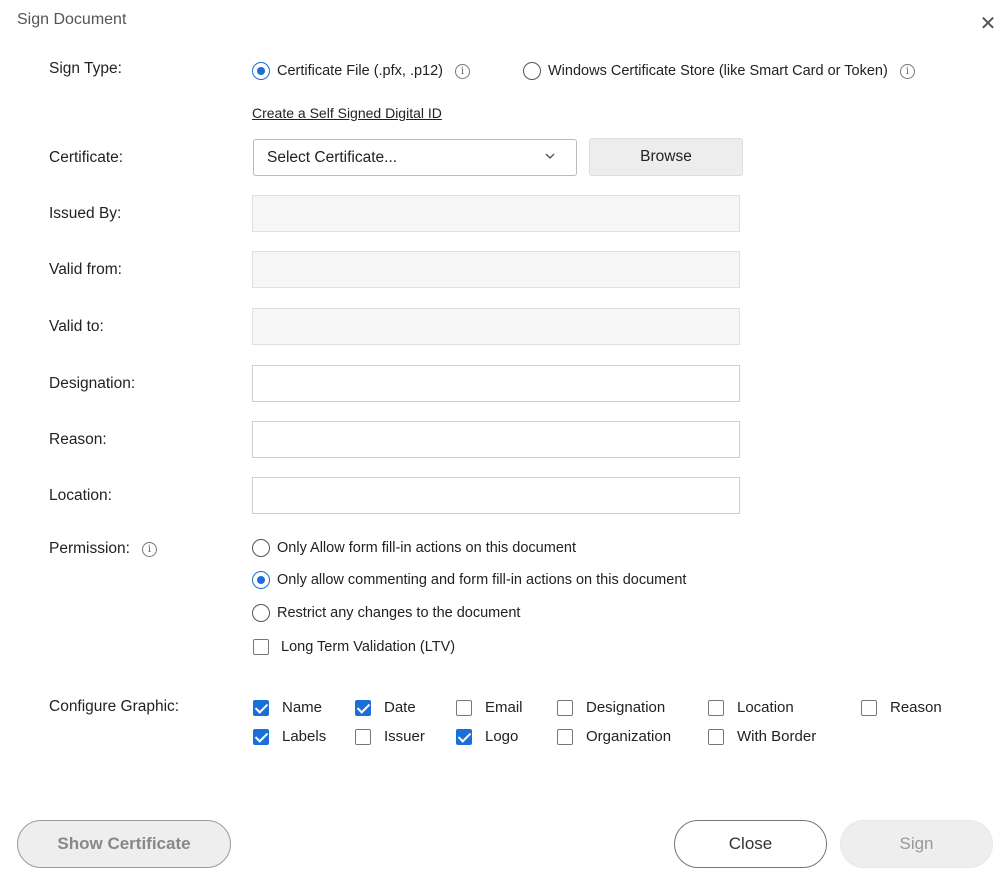 This screenshot has width=1007, height=892. I want to click on labels-checkbox, so click(261, 736).